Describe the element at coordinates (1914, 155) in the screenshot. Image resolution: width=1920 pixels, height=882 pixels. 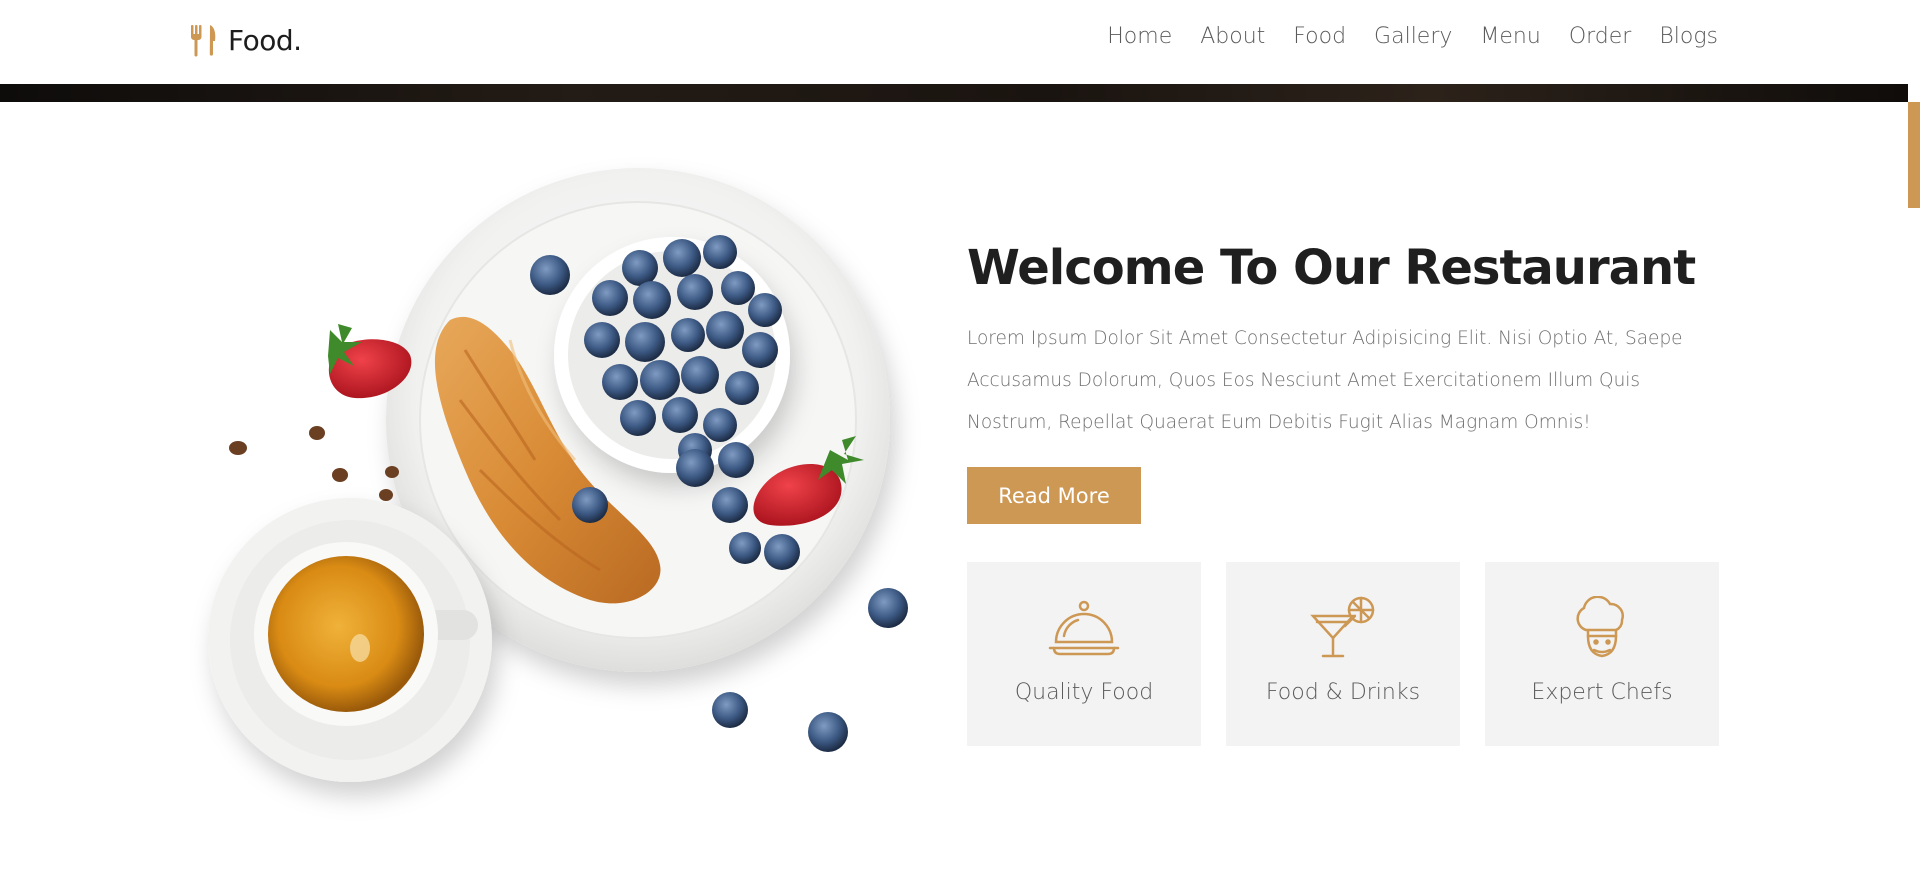
I see `scrollbar-thumb` at that location.